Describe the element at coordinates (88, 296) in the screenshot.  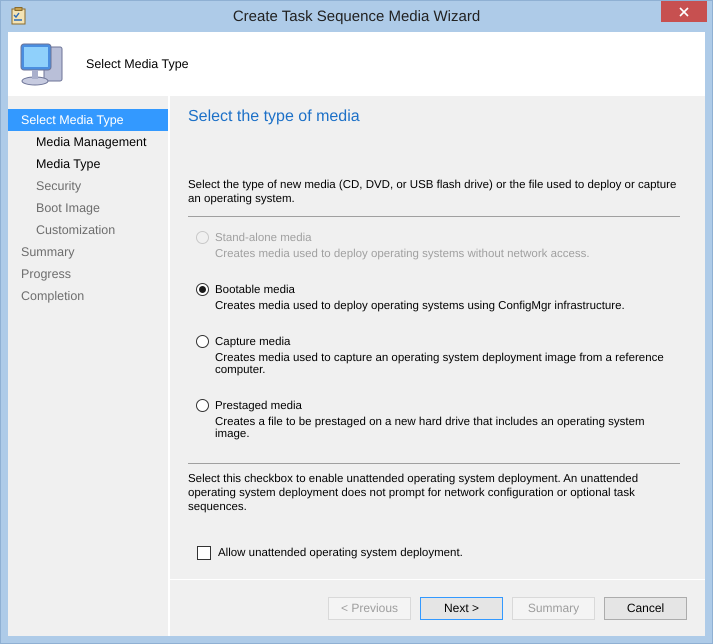
I see `wizard-step: Completion` at that location.